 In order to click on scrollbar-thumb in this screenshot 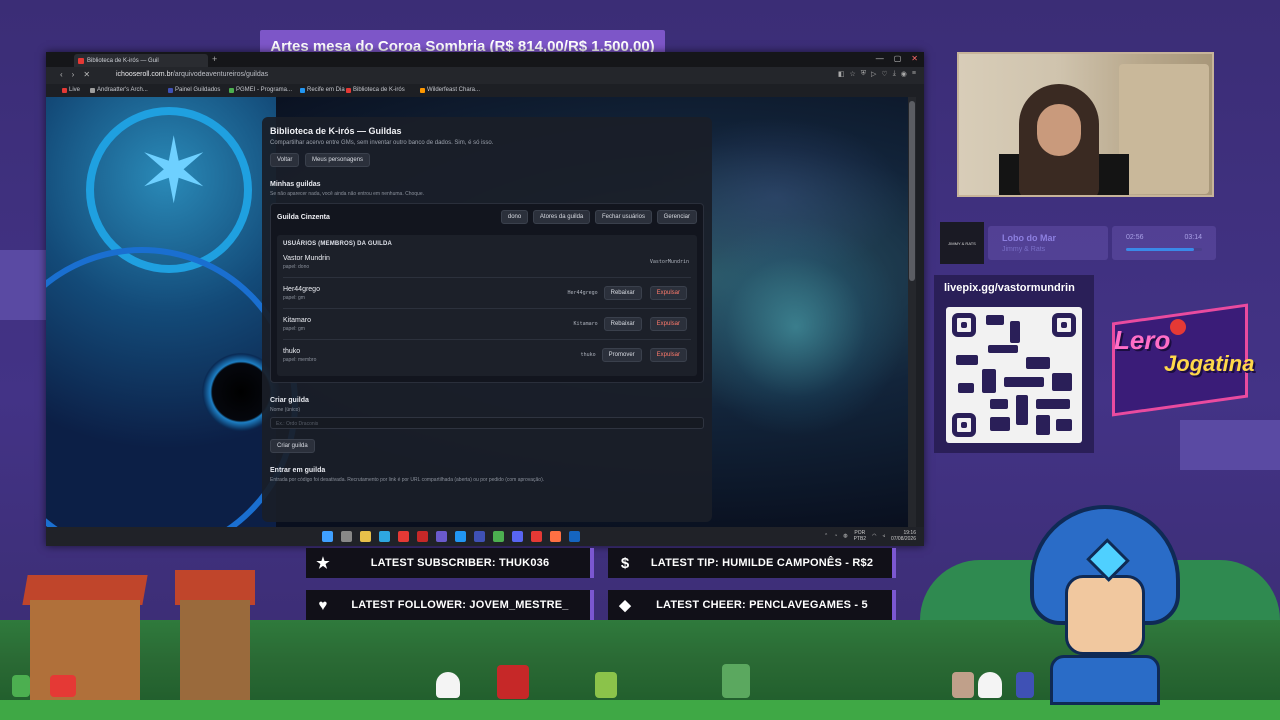, I will do `click(912, 191)`.